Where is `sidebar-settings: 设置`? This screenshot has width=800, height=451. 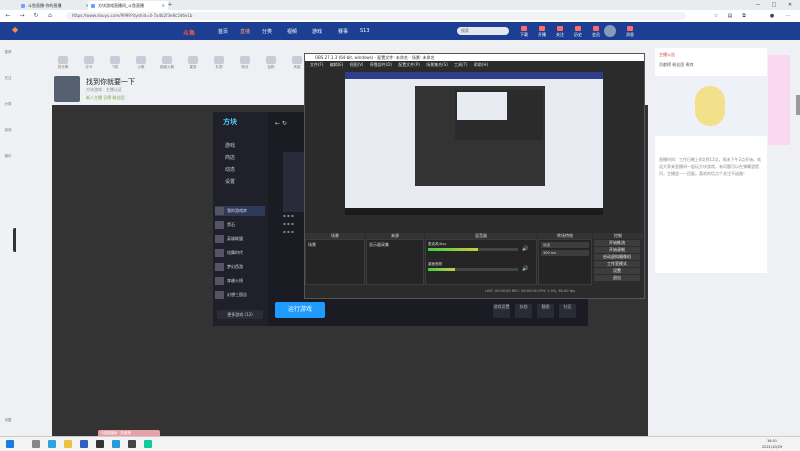
sidebar-settings: 设置 is located at coordinates (8, 420).